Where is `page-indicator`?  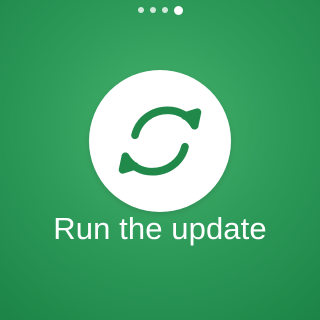 page-indicator is located at coordinates (160, 10).